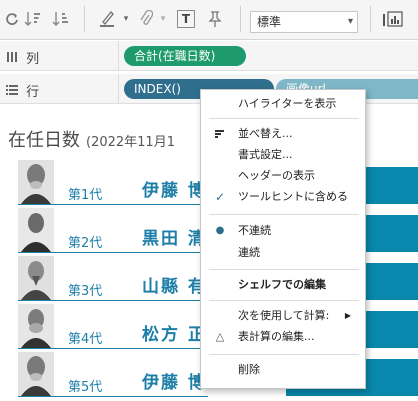 The height and width of the screenshot is (401, 418). Describe the element at coordinates (157, 89) in the screenshot. I see `index-pill-label: INDEX()` at that location.